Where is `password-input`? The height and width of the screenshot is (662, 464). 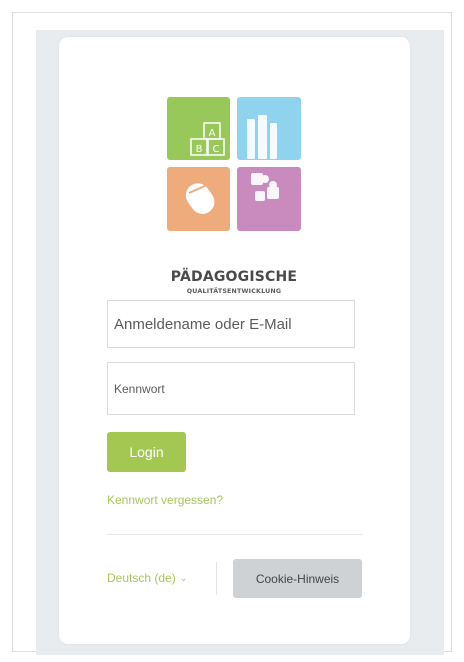
password-input is located at coordinates (231, 388).